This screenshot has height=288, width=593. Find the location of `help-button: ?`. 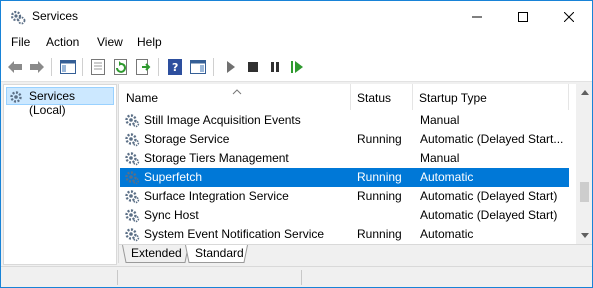

help-button: ? is located at coordinates (175, 67).